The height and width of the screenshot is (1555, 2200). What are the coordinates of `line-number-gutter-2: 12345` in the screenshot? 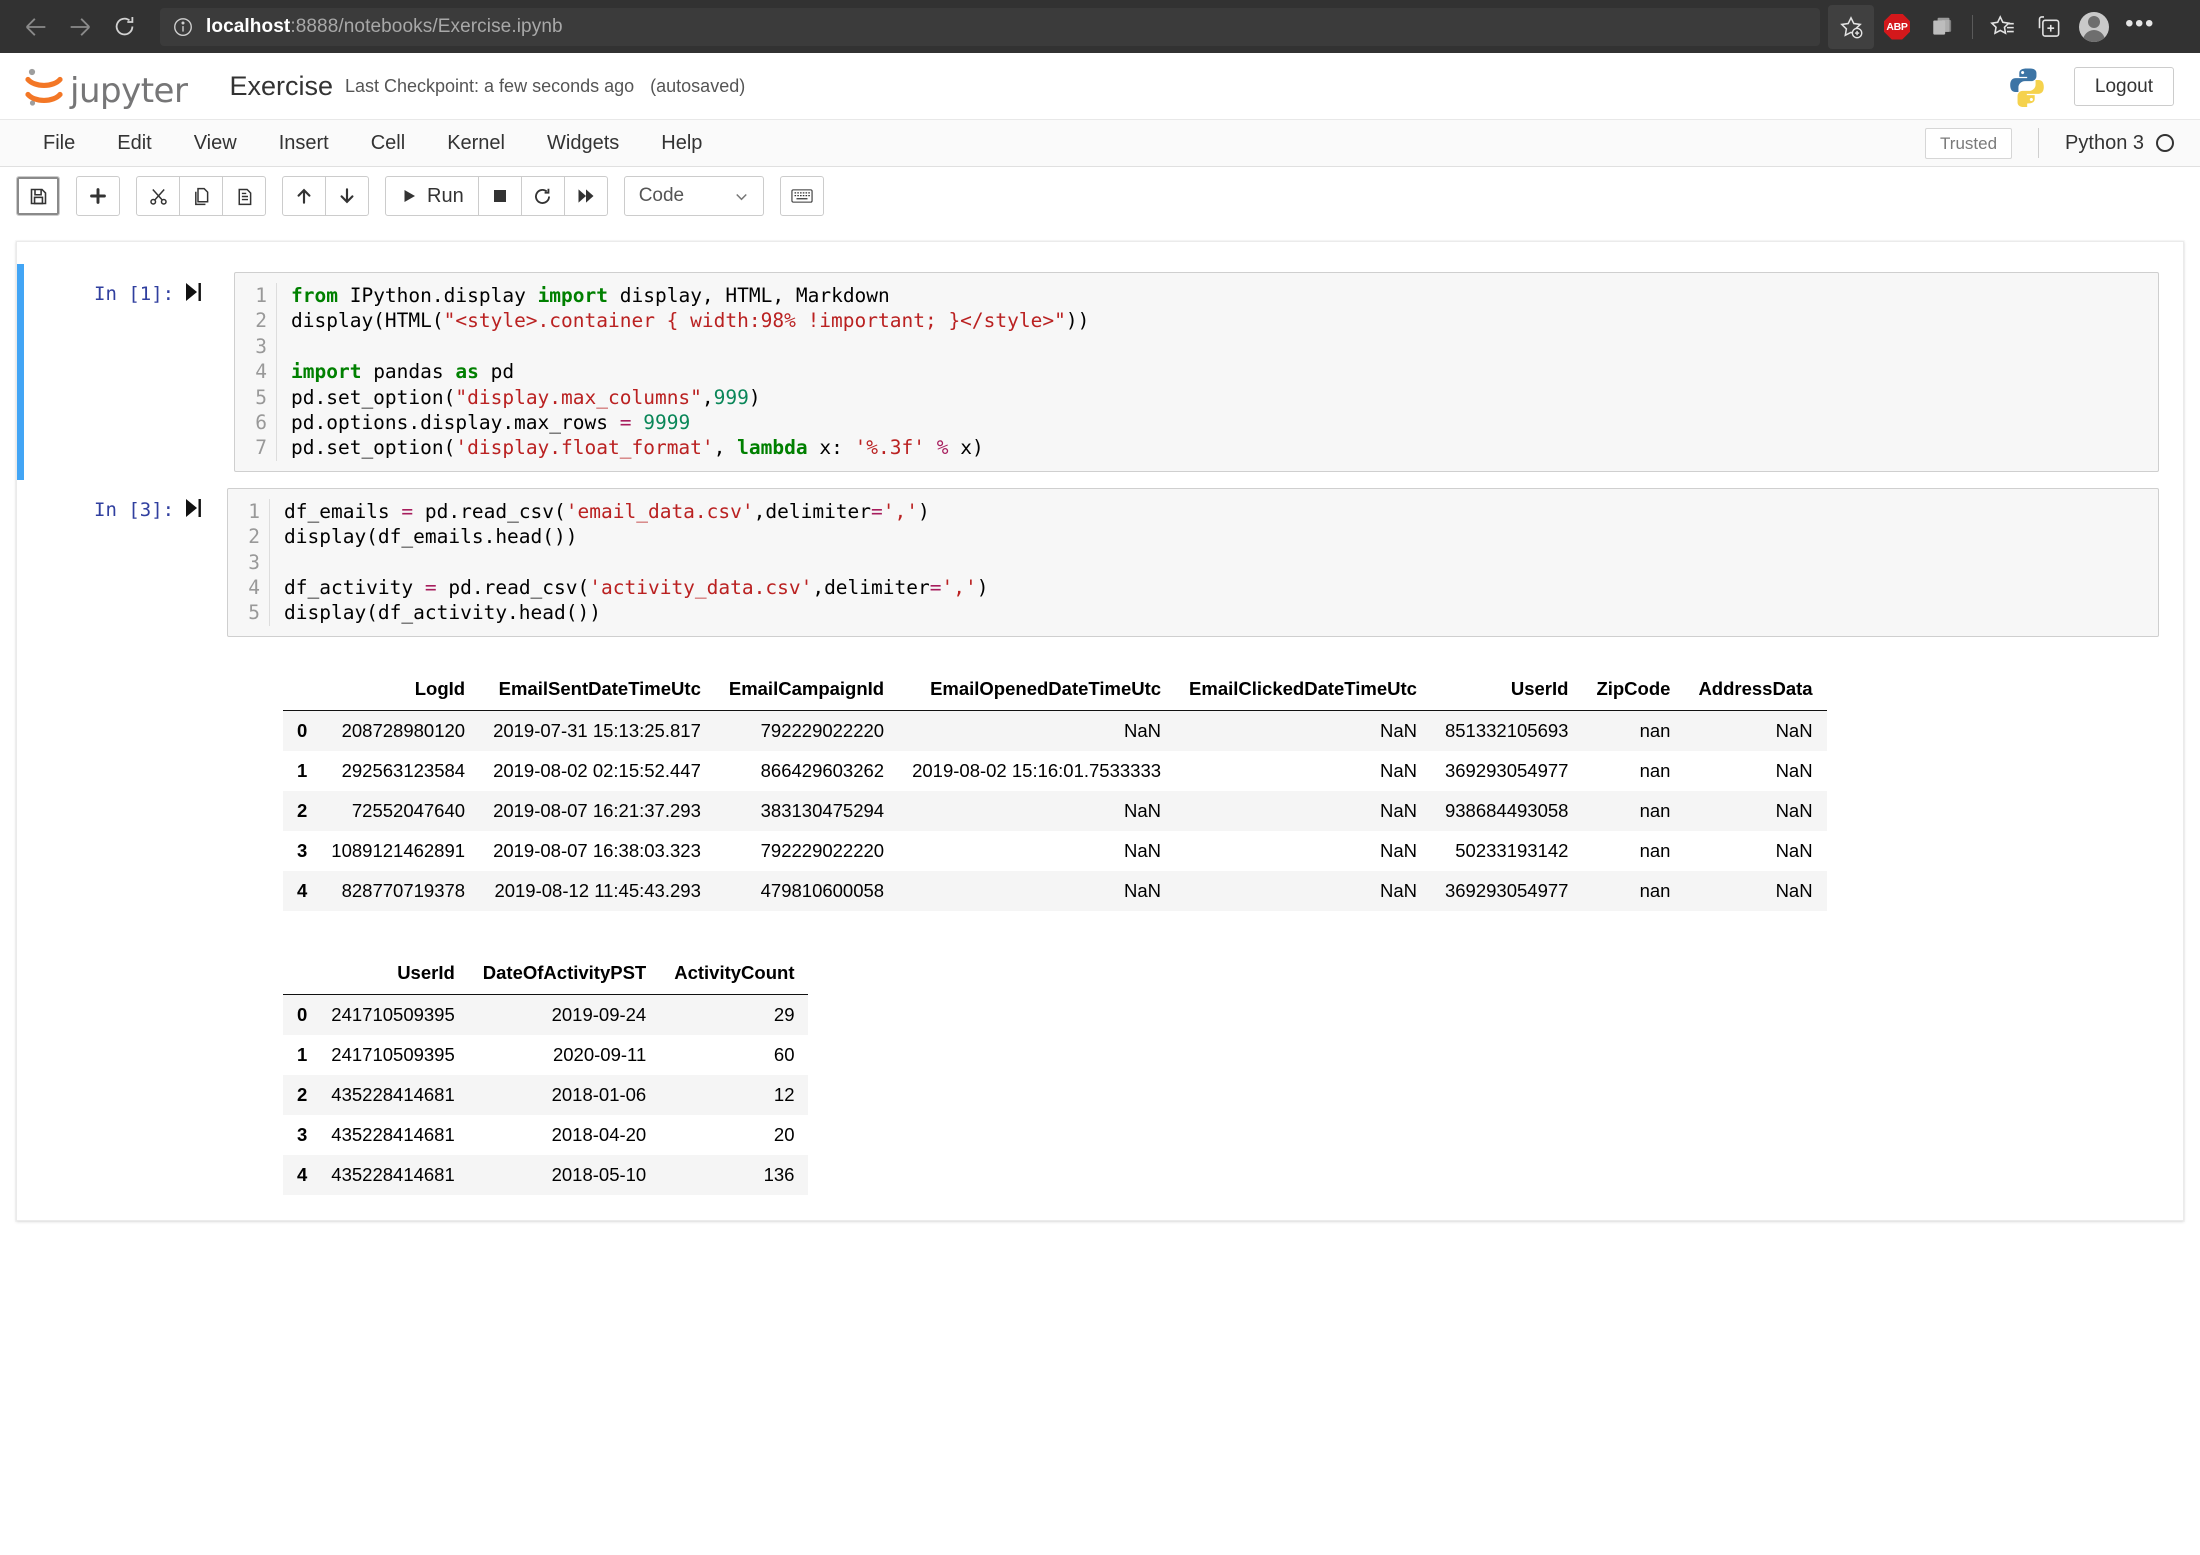 It's located at (249, 562).